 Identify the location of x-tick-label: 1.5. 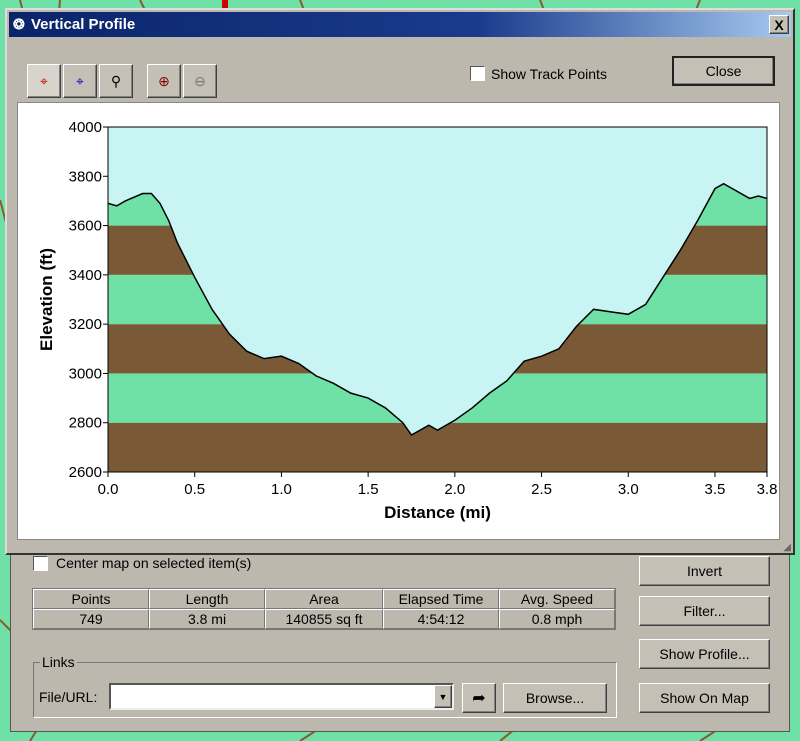
(368, 489).